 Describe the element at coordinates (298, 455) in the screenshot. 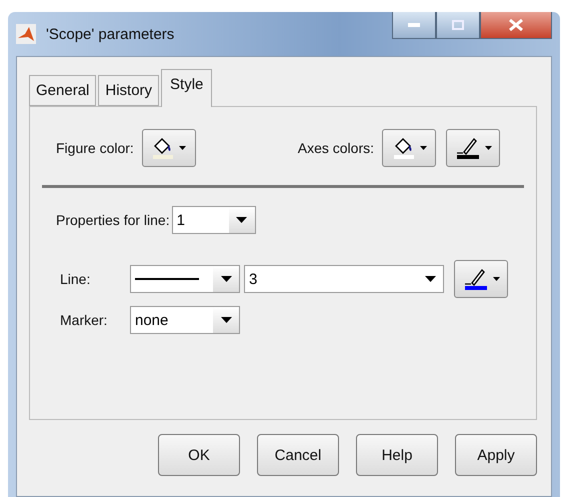

I see `dialog-button: Cancel` at that location.